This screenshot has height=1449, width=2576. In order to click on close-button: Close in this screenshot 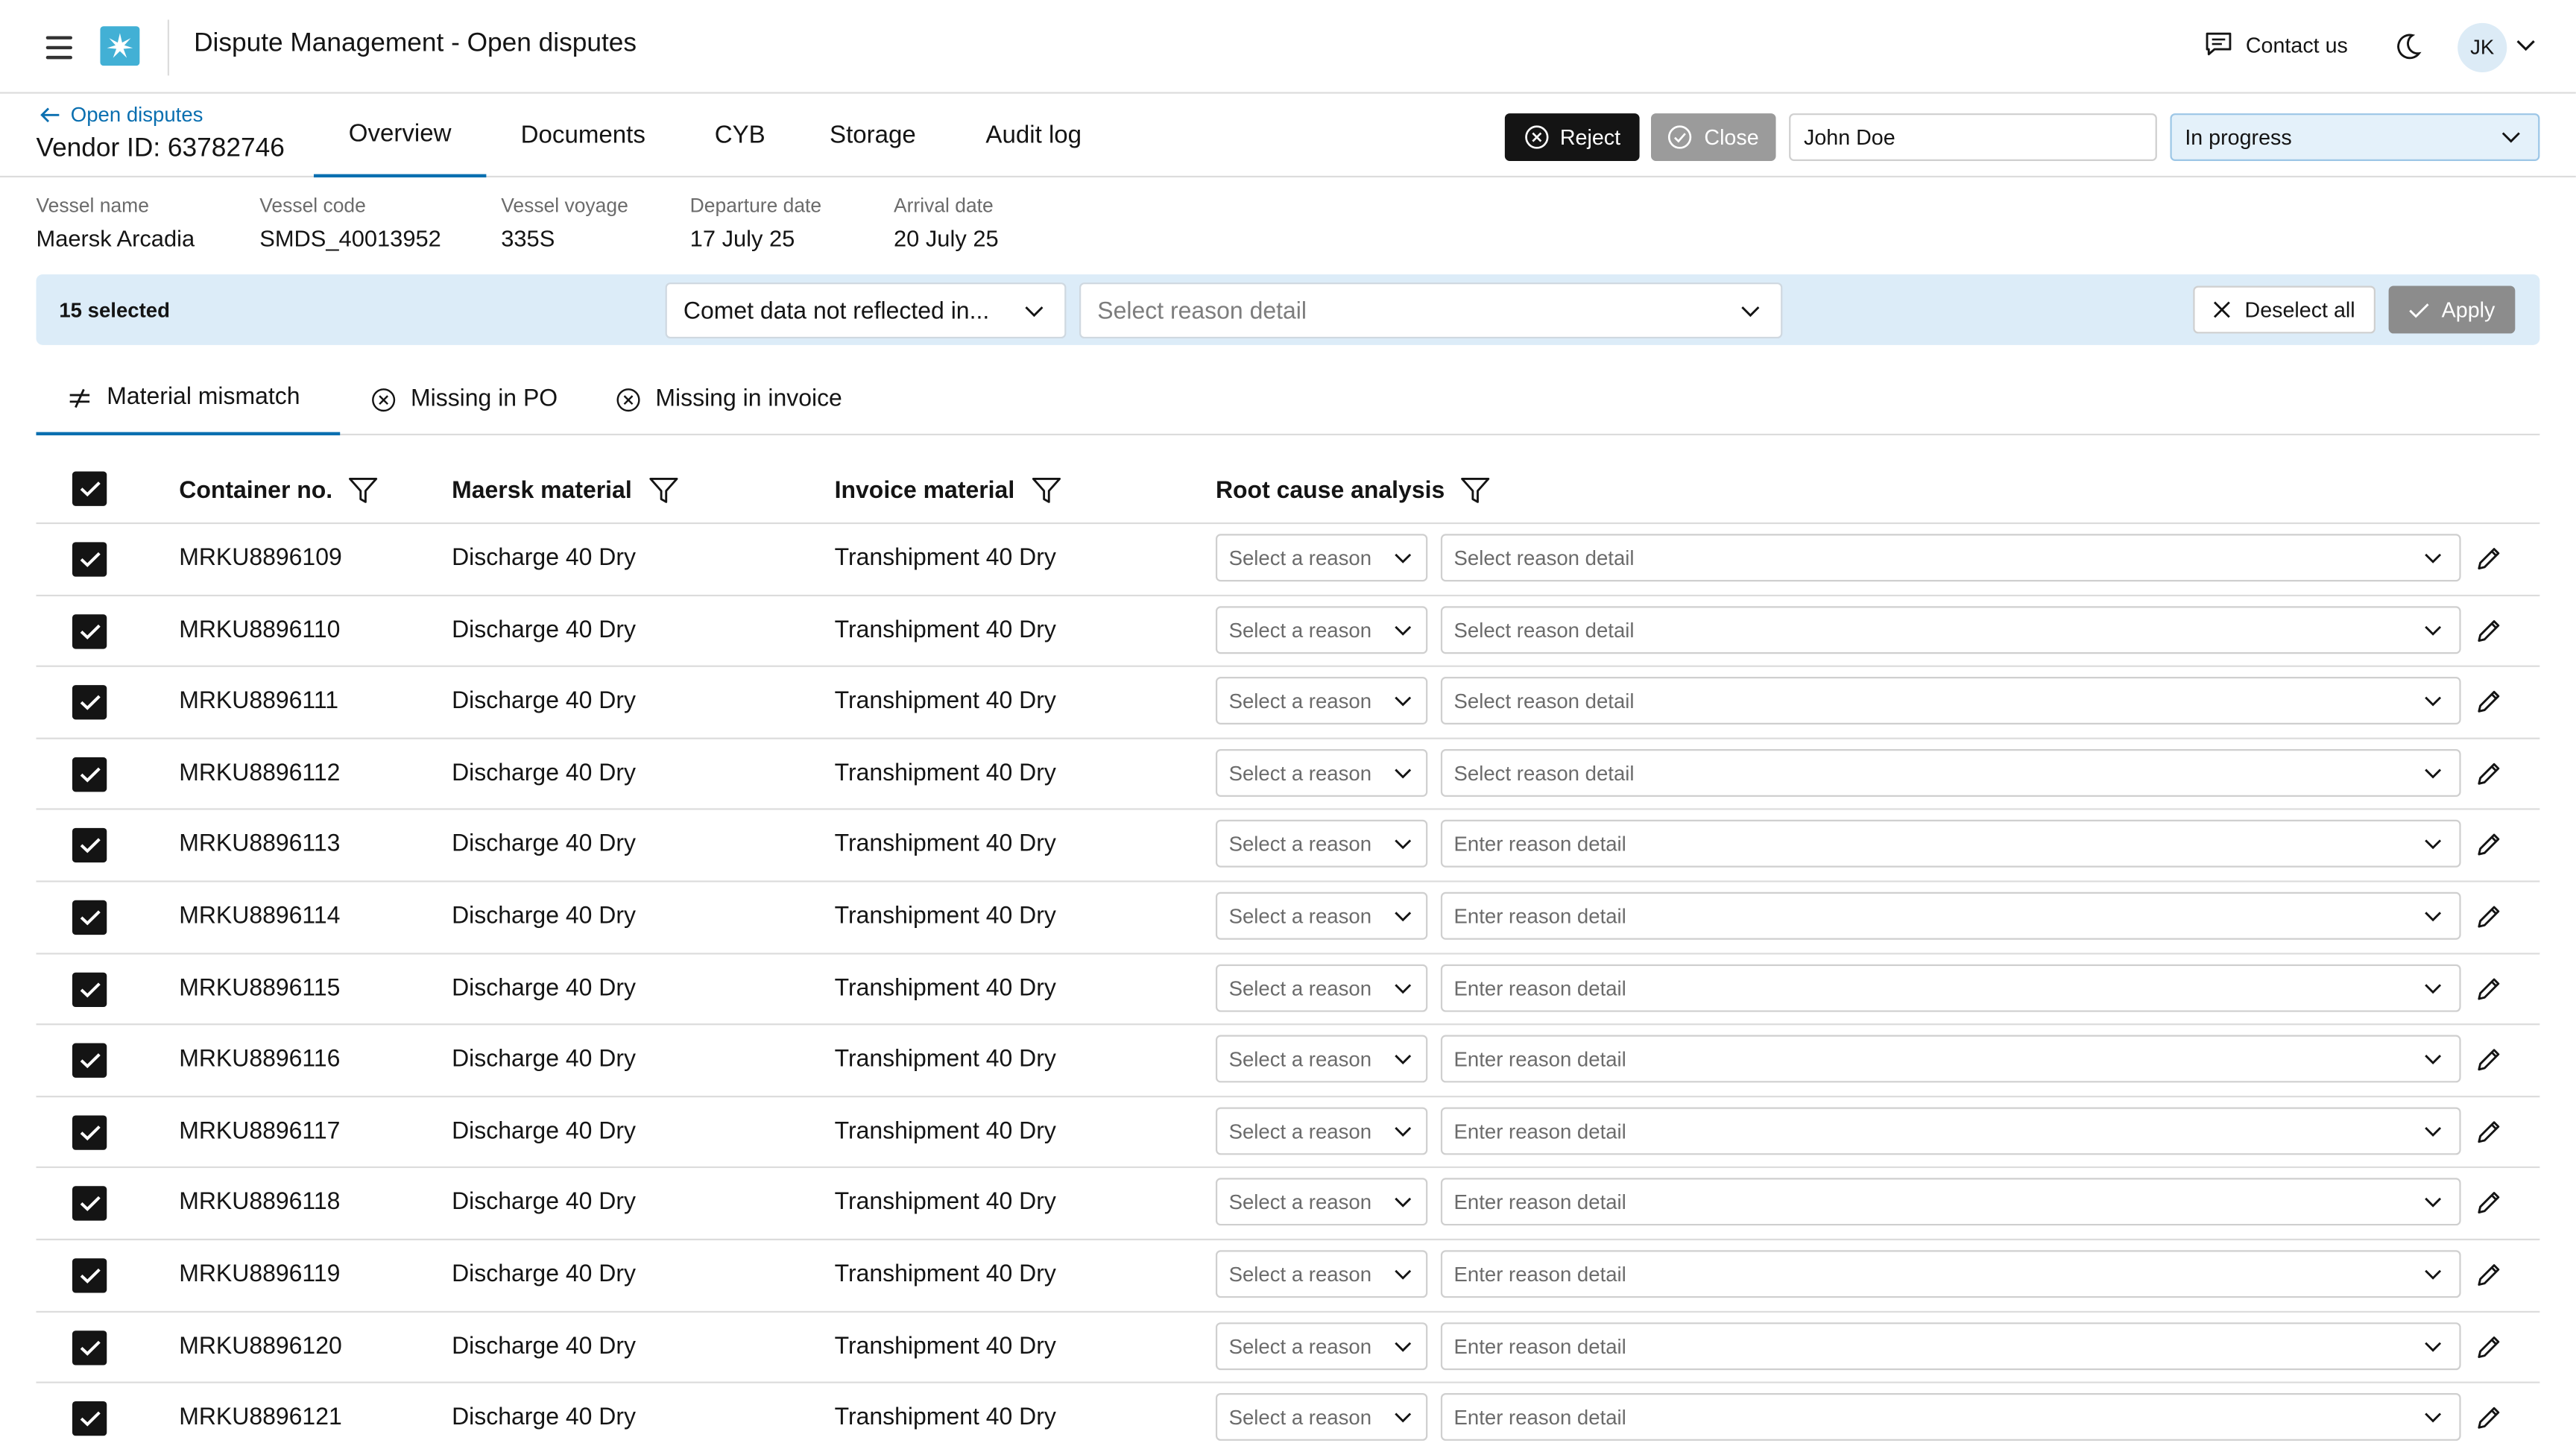, I will do `click(1714, 137)`.